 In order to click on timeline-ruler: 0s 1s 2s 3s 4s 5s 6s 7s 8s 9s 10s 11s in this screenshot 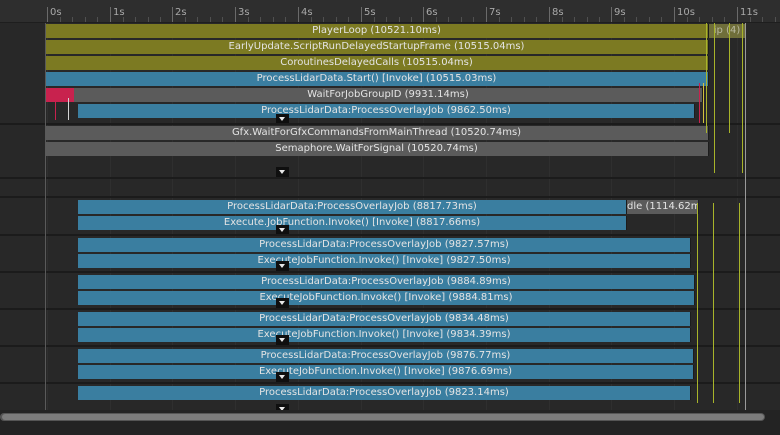, I will do `click(390, 11)`.